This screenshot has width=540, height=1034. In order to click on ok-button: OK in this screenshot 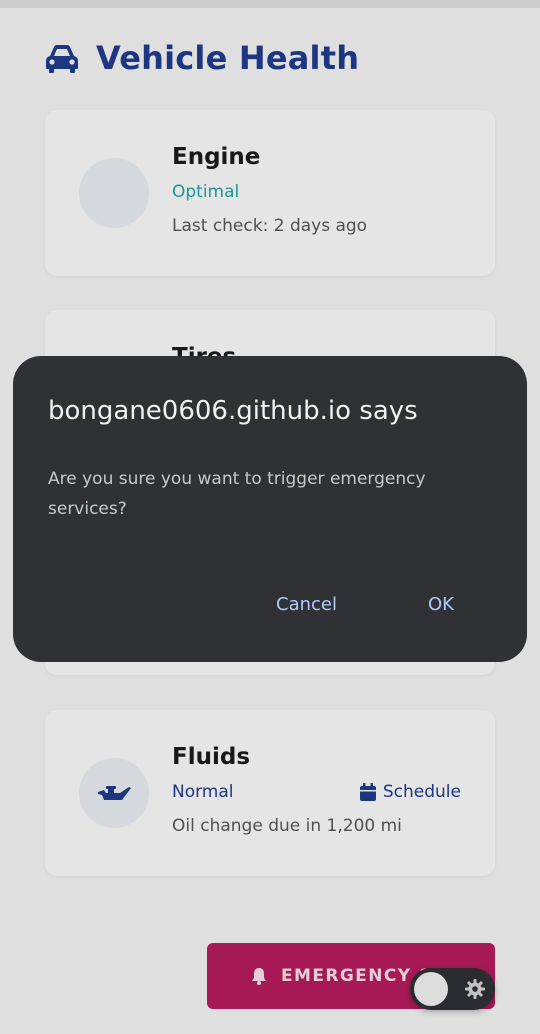, I will do `click(441, 604)`.